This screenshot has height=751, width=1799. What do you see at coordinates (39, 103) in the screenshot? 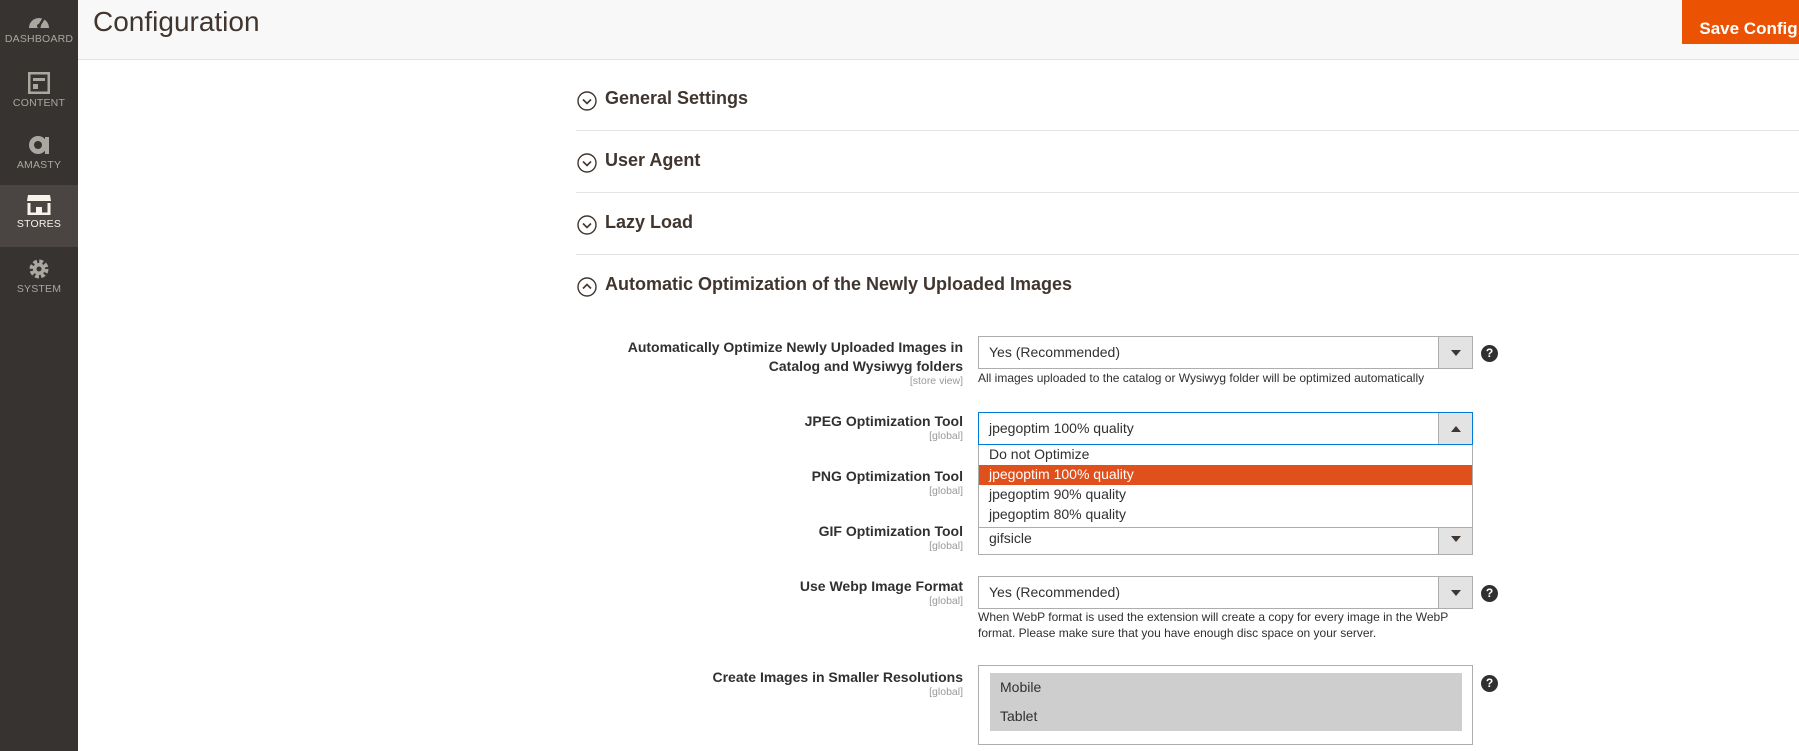
I see `nav-label: CONTENT` at bounding box center [39, 103].